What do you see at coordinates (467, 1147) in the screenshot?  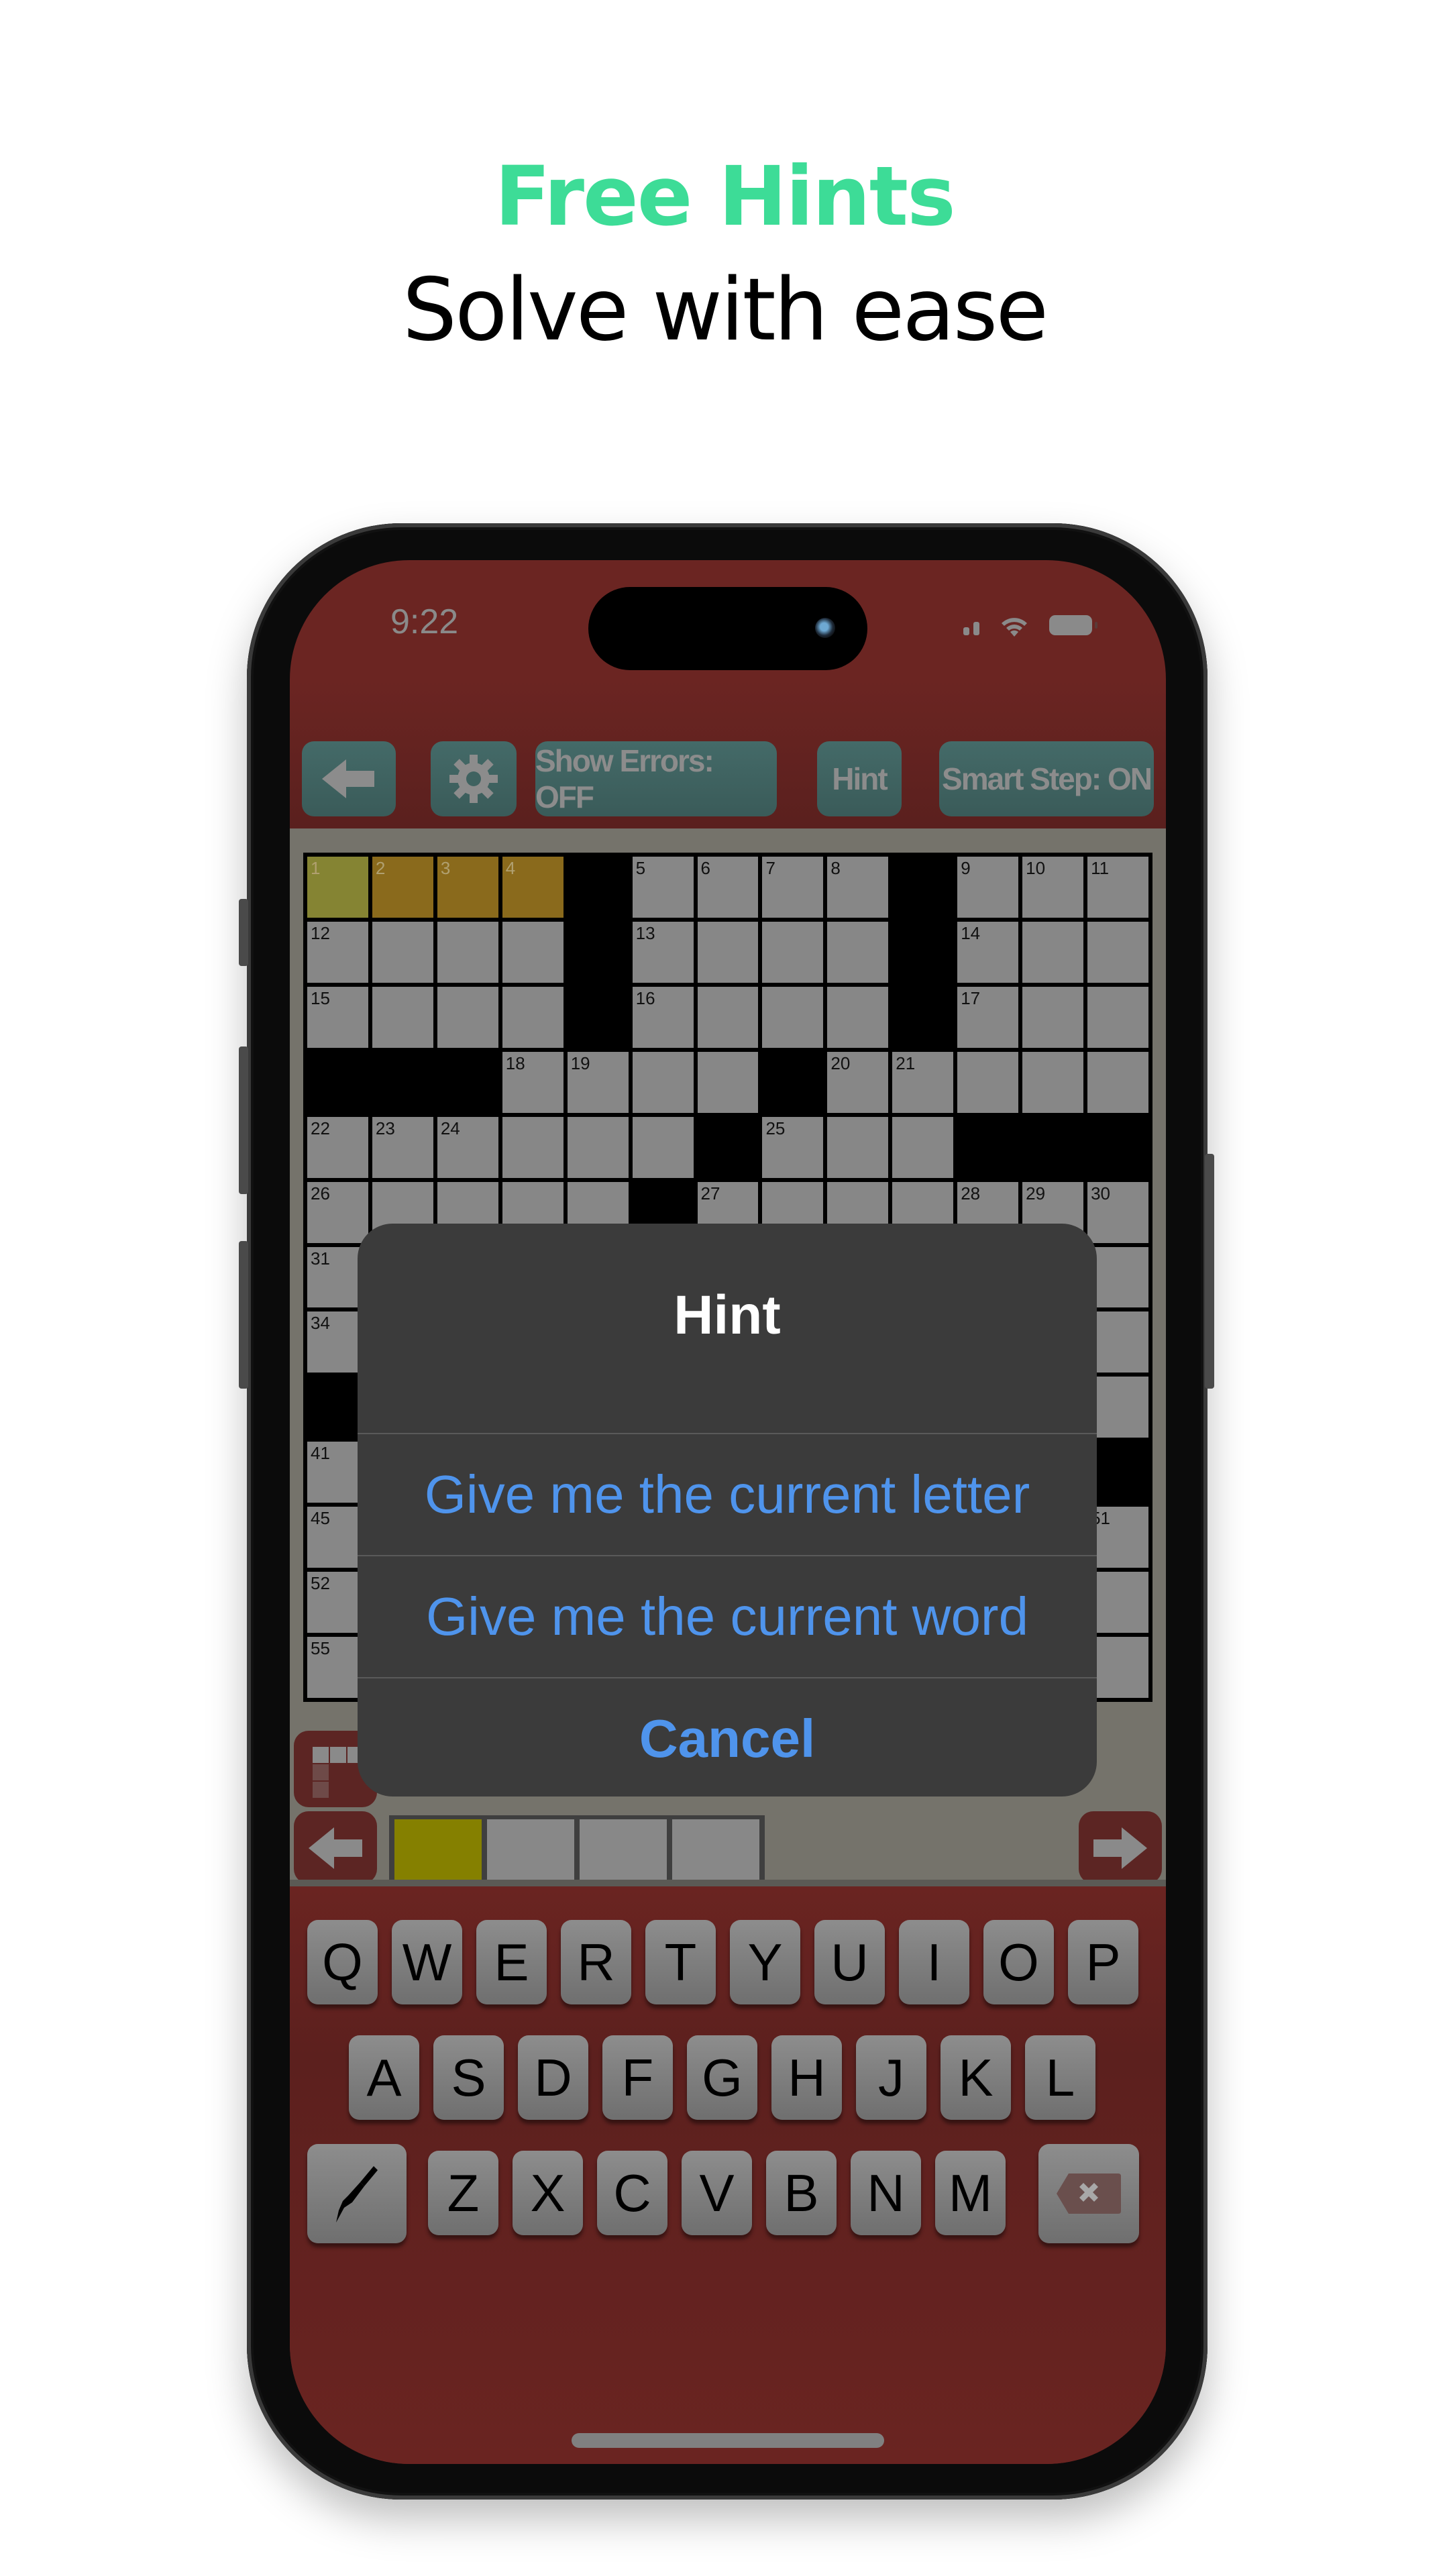 I see `grid-cell: 24` at bounding box center [467, 1147].